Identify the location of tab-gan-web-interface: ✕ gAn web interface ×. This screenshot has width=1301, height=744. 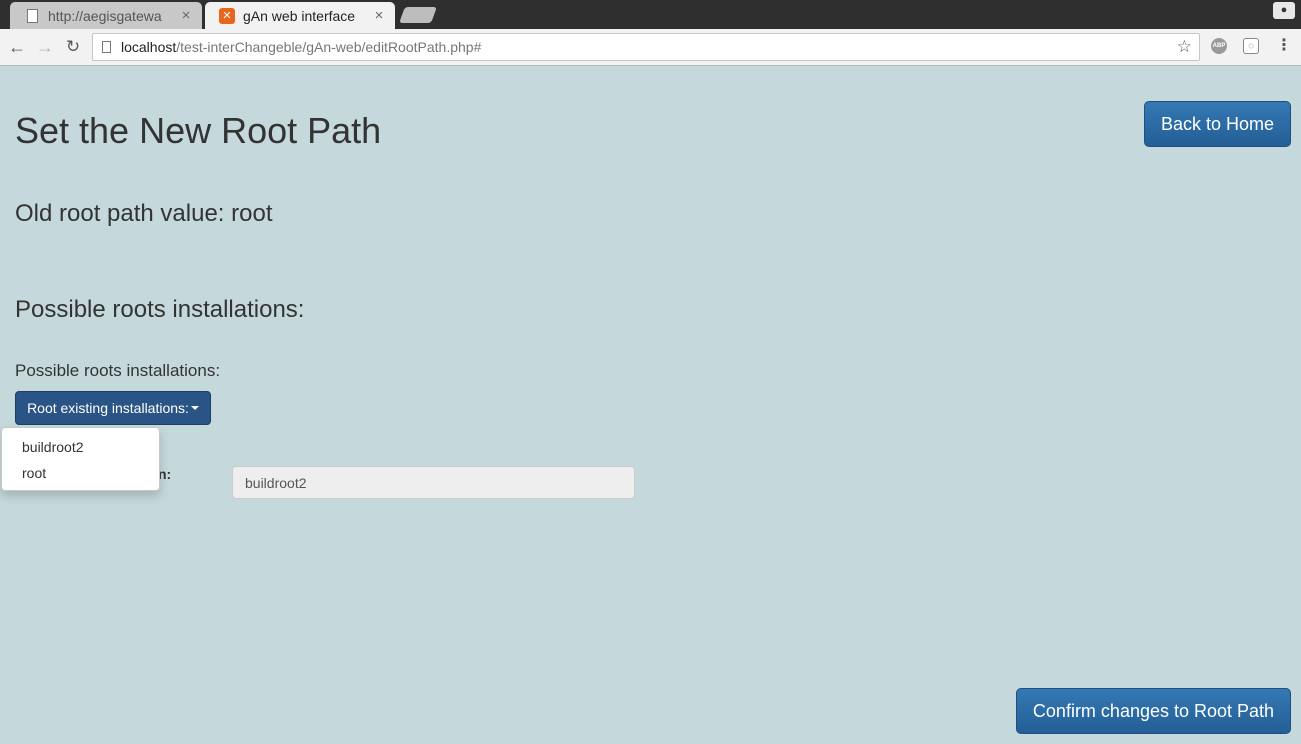
(300, 15).